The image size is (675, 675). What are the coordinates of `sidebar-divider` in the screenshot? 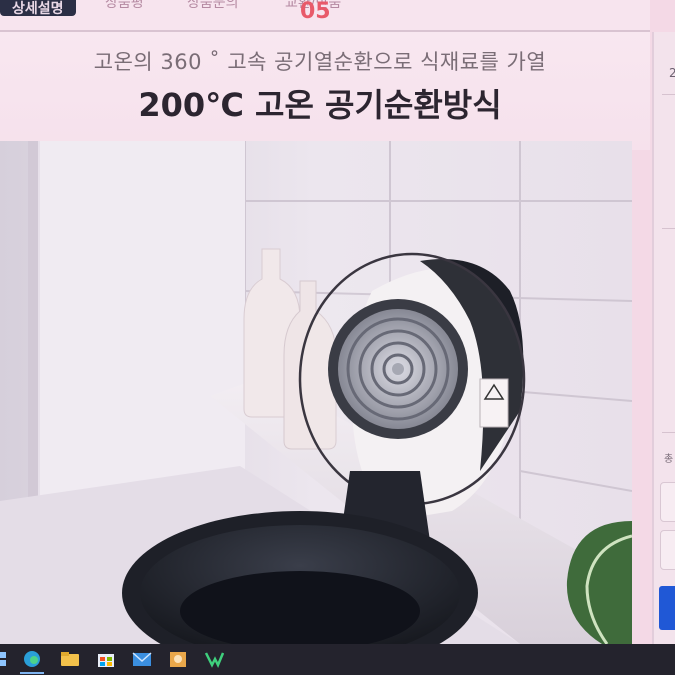 It's located at (653, 338).